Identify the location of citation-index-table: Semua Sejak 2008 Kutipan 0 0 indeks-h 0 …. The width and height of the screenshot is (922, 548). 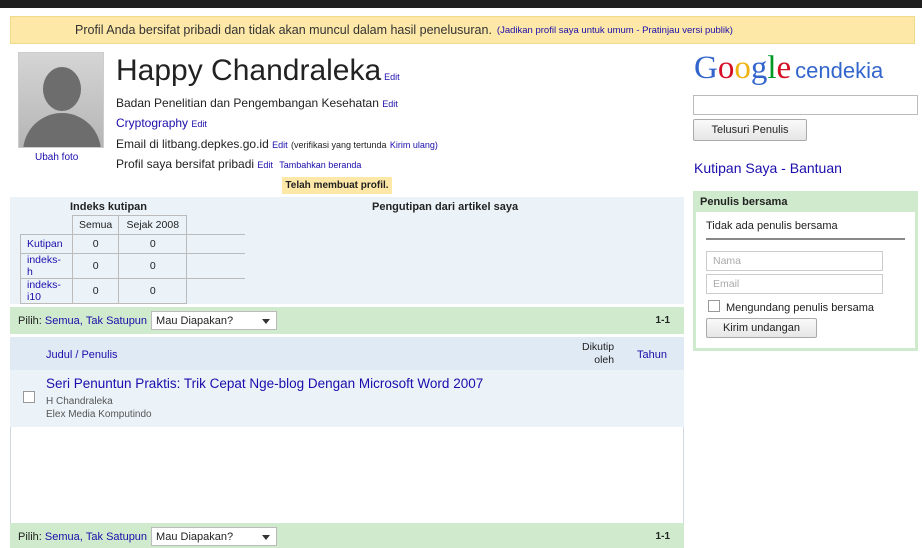
(132, 259).